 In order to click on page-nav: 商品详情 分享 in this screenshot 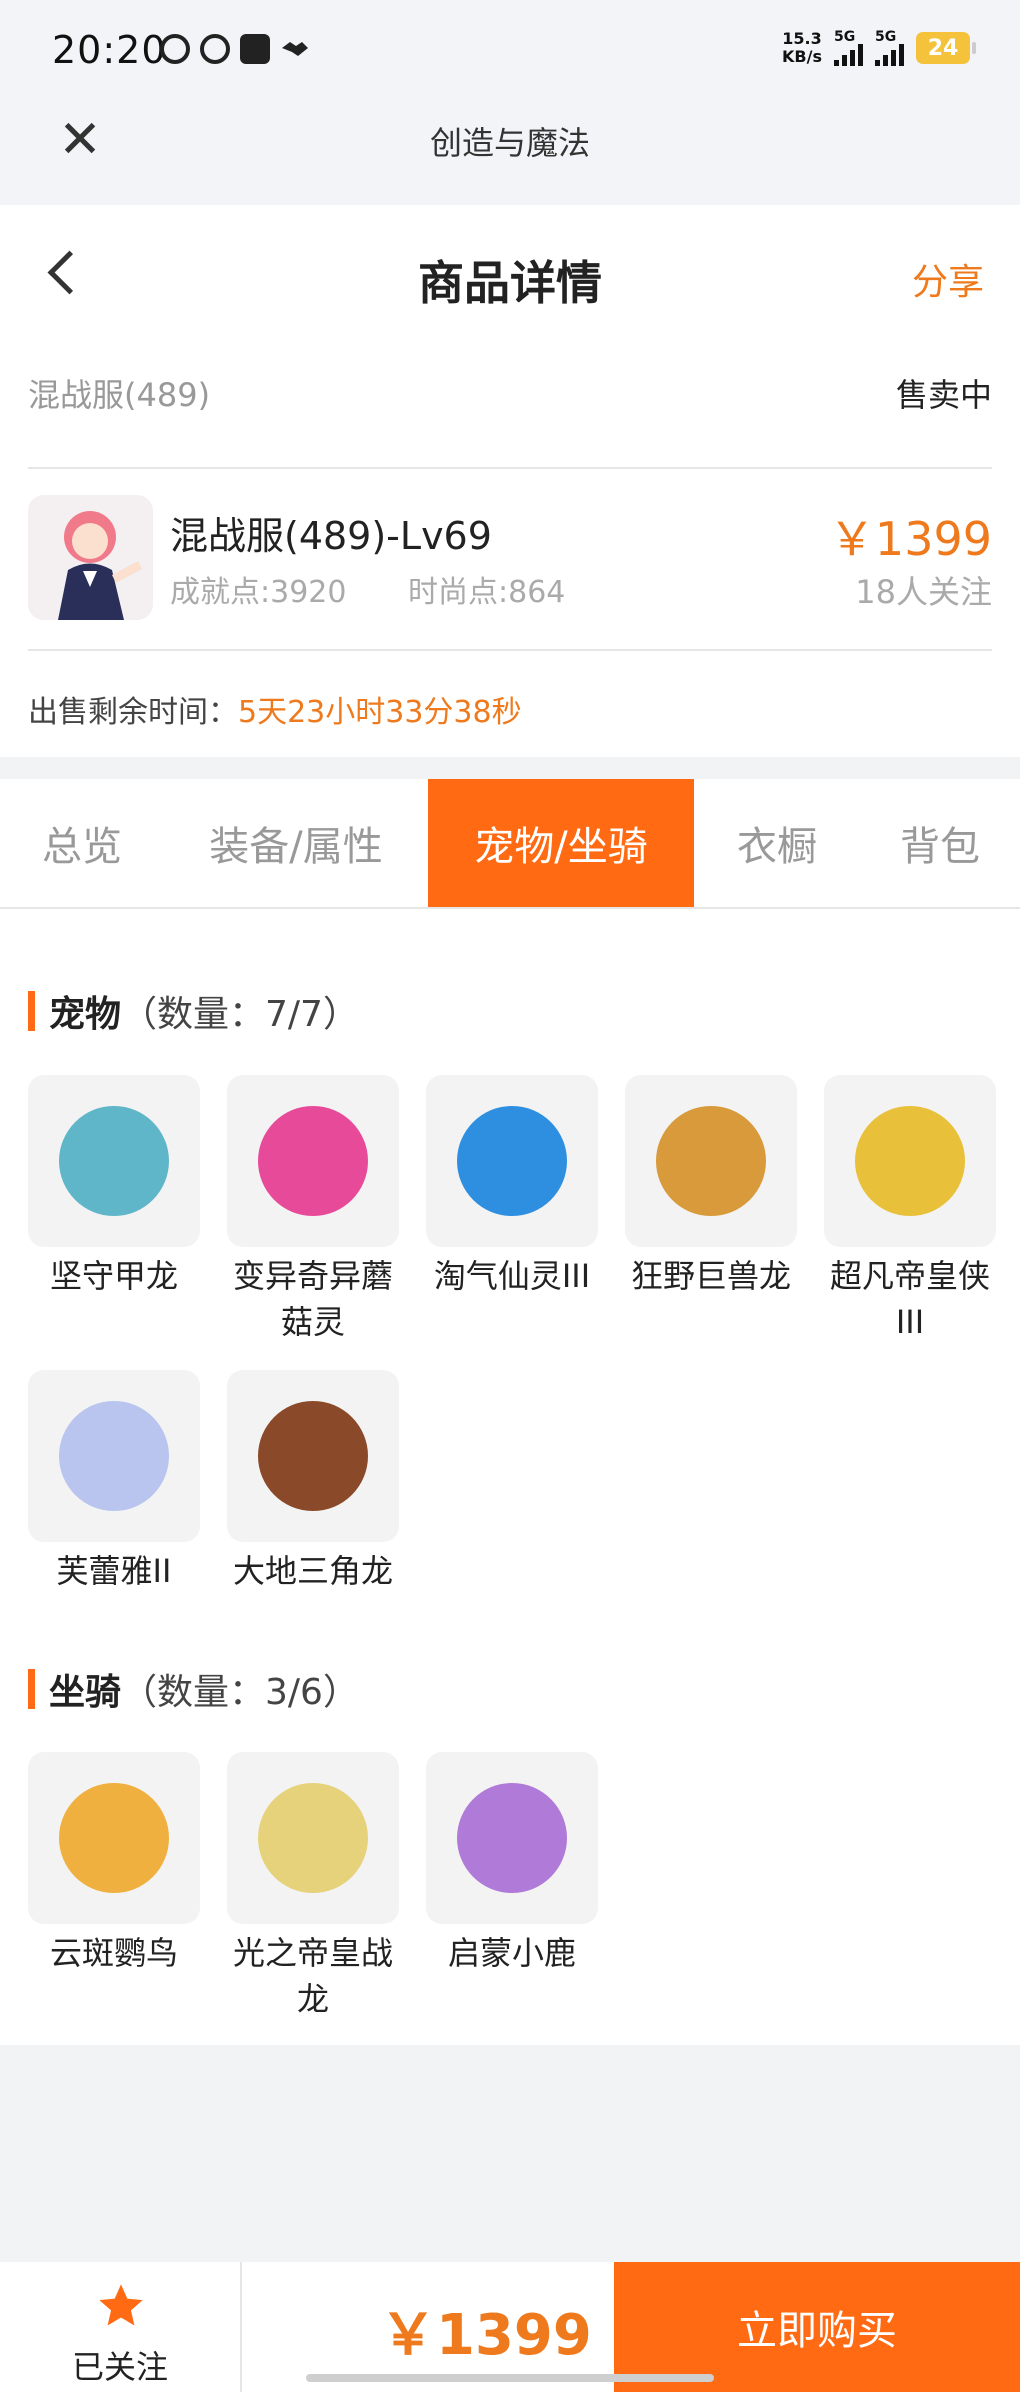, I will do `click(510, 275)`.